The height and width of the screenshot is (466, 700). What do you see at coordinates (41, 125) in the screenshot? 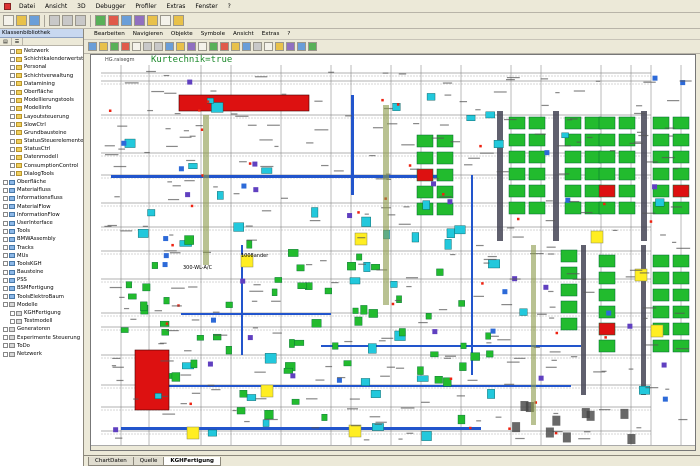
I see `tree-item: SlowCtrl` at bounding box center [41, 125].